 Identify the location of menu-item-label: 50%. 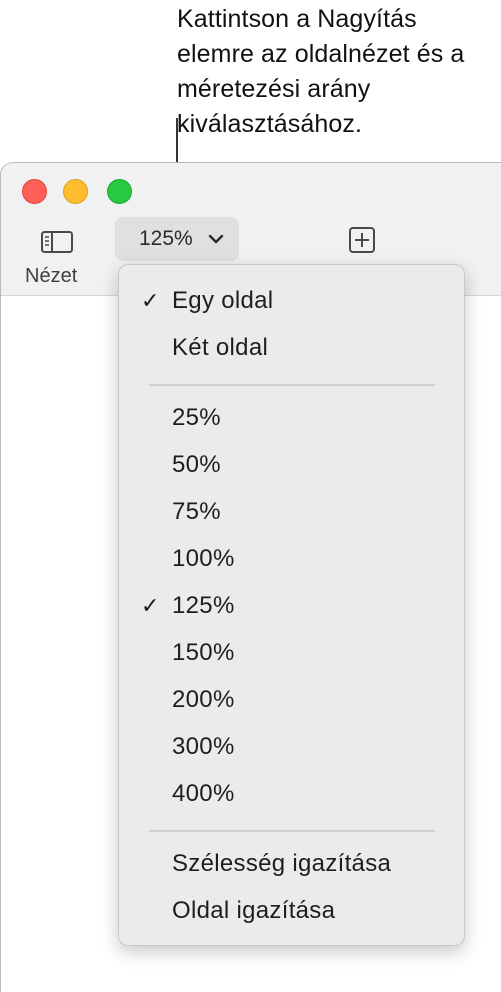
(196, 464).